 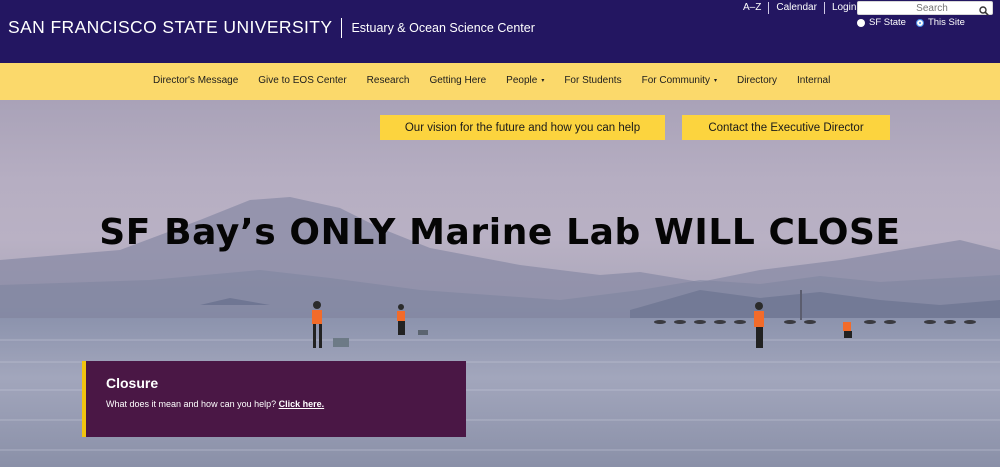 What do you see at coordinates (170, 27) in the screenshot?
I see `university-name: SAN FRANCISCO STATE UNIVERSITY` at bounding box center [170, 27].